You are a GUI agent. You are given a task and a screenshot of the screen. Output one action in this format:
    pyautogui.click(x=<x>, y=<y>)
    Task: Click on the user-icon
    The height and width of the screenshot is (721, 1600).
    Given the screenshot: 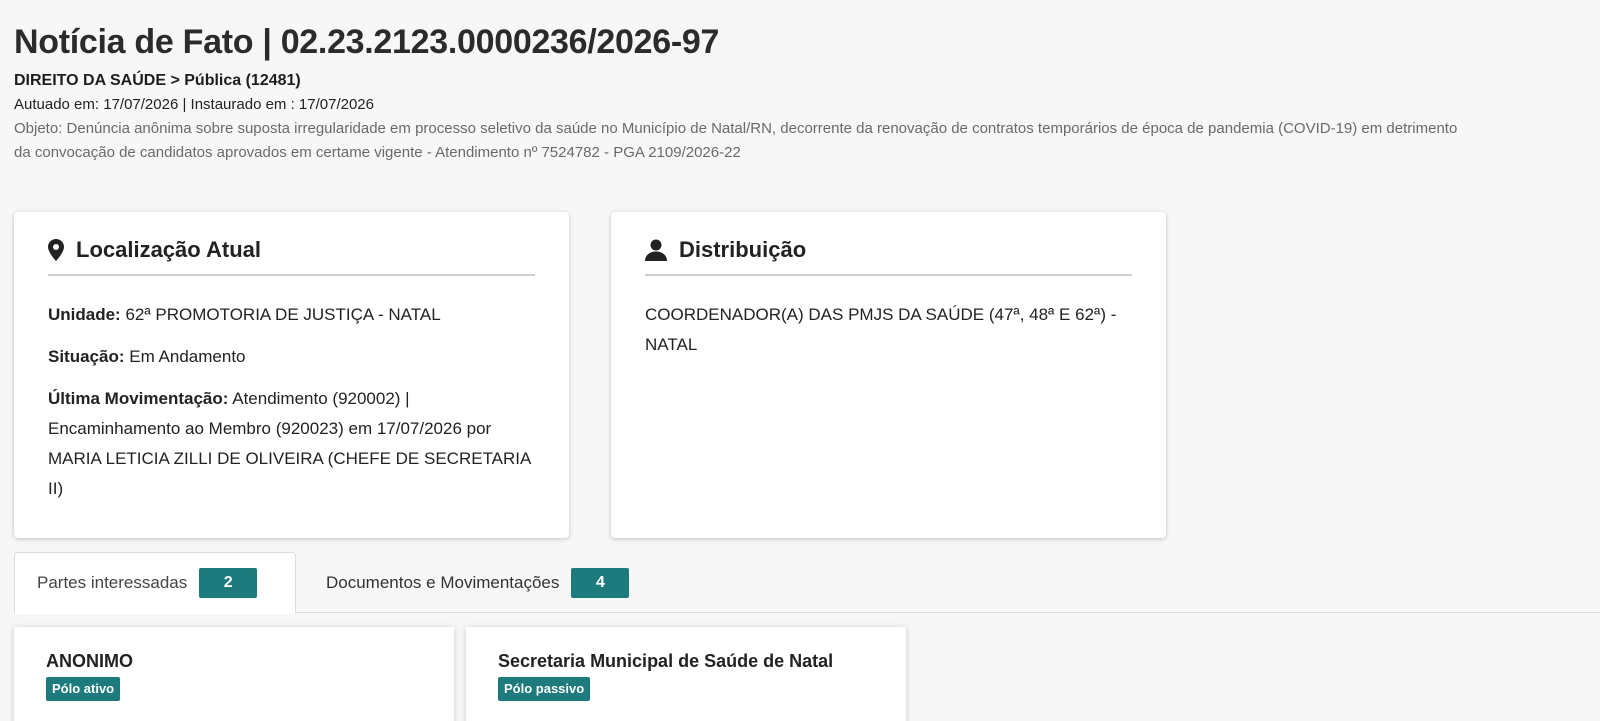 What is the action you would take?
    pyautogui.click(x=656, y=250)
    